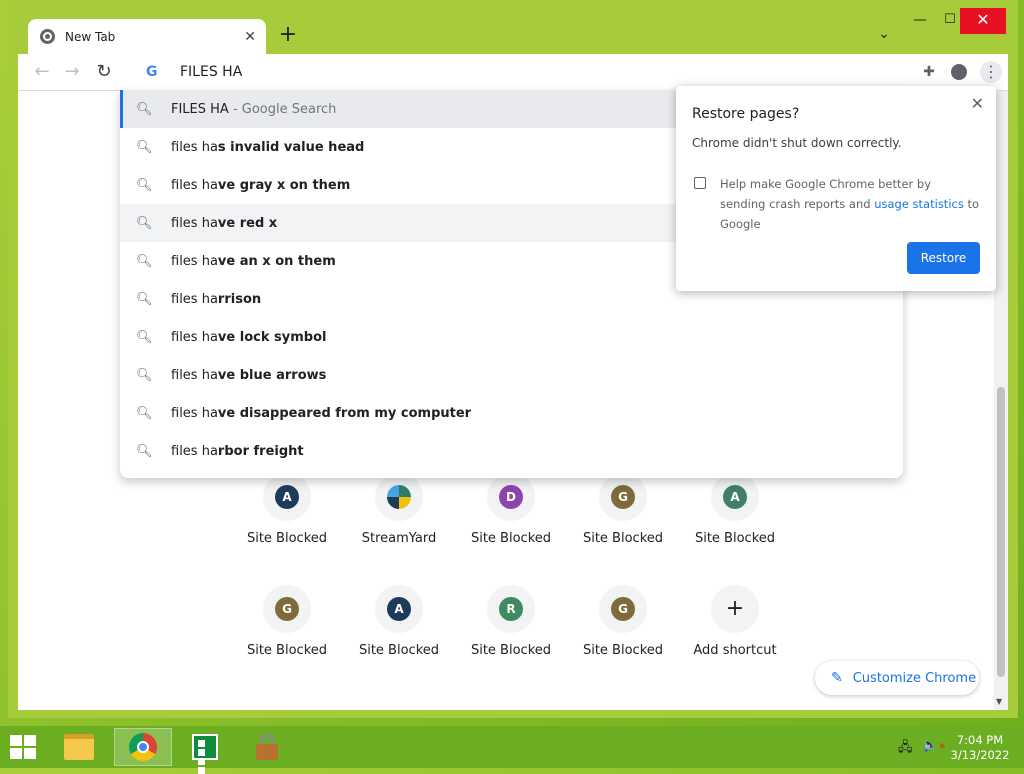 The height and width of the screenshot is (774, 1024). What do you see at coordinates (919, 204) in the screenshot?
I see `usage-statistics-link: usage statistics` at bounding box center [919, 204].